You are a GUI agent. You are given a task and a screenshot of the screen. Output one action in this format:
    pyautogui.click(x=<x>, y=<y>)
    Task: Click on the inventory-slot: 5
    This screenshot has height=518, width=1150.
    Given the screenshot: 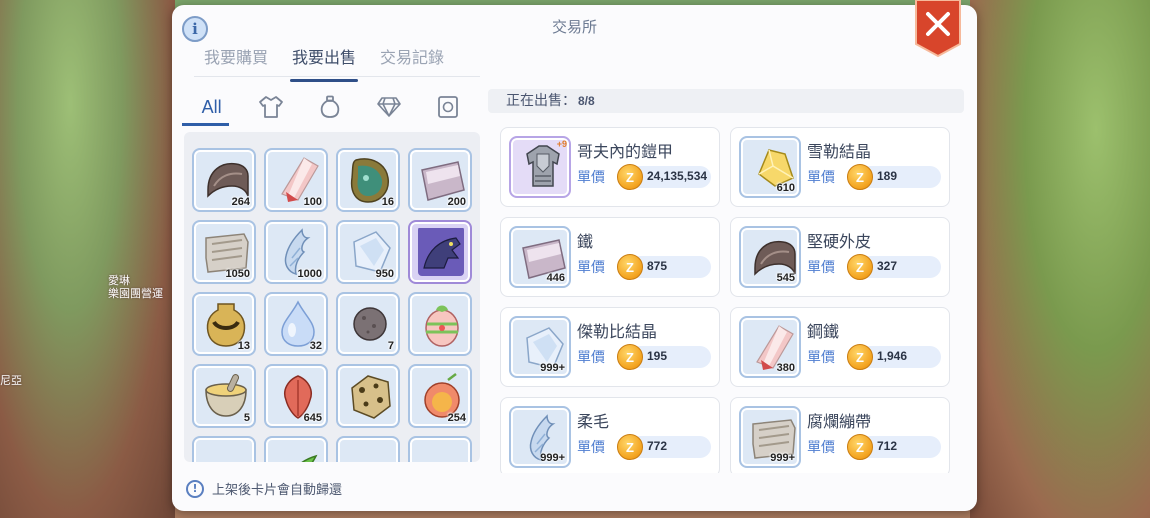 What is the action you would take?
    pyautogui.click(x=224, y=396)
    